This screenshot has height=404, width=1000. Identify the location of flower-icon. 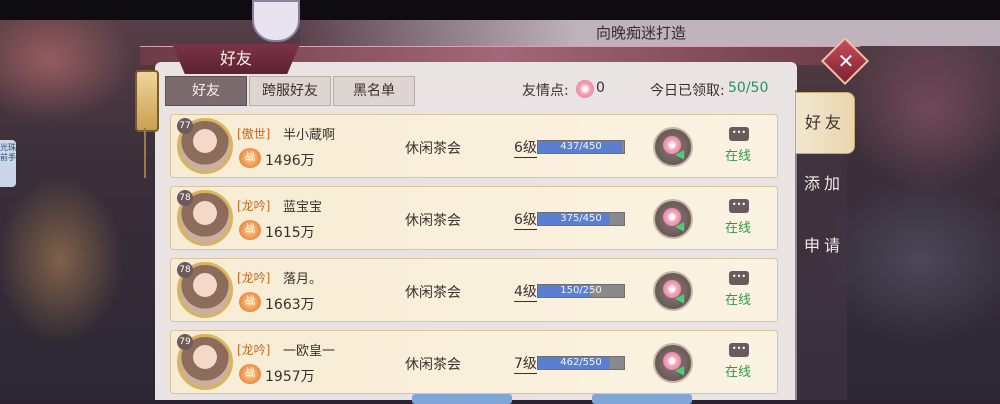
(585, 89).